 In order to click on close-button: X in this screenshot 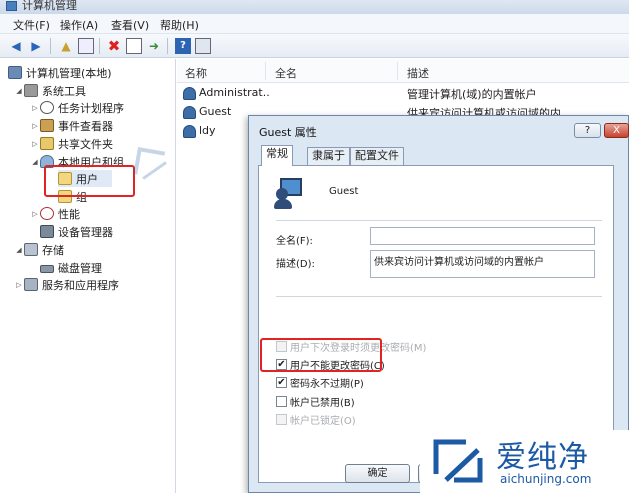, I will do `click(616, 130)`.